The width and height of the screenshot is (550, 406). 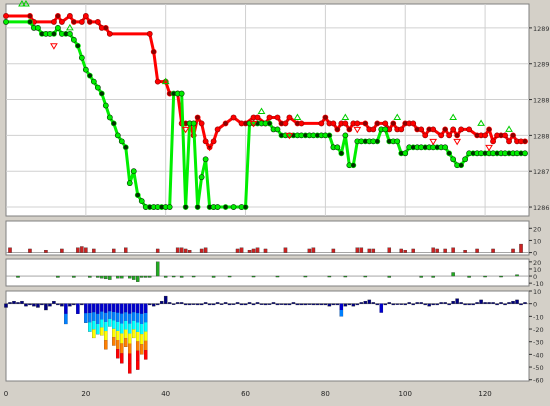 I want to click on y-tick-label: -50, so click(x=538, y=368).